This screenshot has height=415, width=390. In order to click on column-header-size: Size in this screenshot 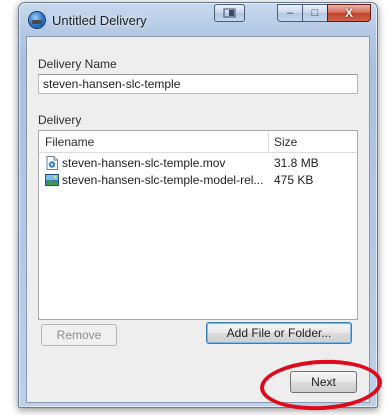, I will do `click(285, 142)`.